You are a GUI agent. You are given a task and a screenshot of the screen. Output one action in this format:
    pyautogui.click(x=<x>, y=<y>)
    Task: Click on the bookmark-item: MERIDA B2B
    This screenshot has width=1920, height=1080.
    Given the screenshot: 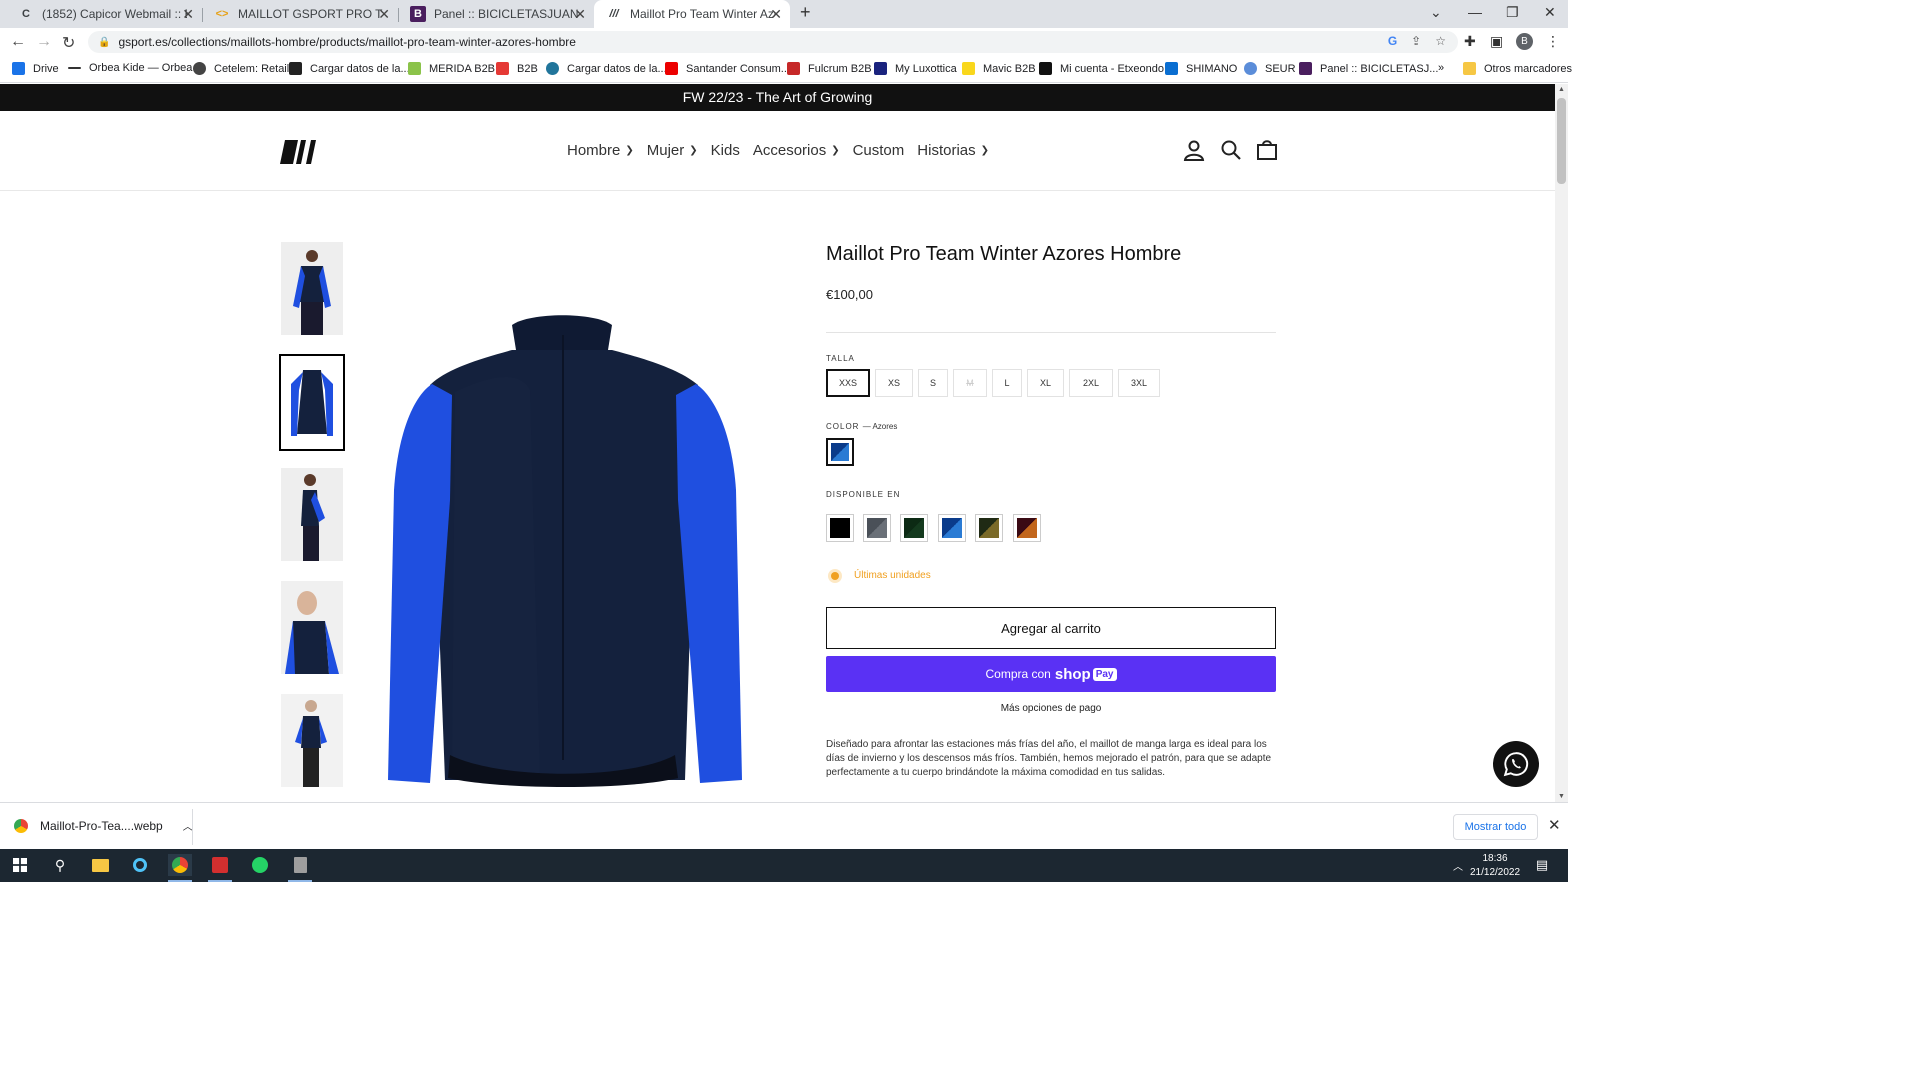 What is the action you would take?
    pyautogui.click(x=451, y=68)
    